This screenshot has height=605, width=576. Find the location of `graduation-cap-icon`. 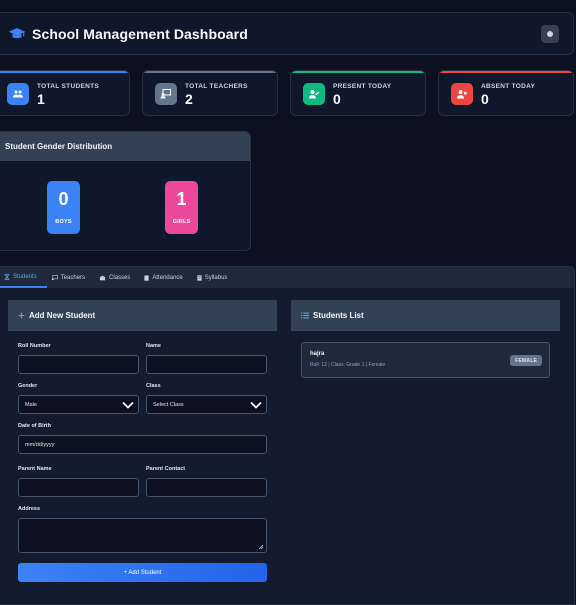

graduation-cap-icon is located at coordinates (17, 32).